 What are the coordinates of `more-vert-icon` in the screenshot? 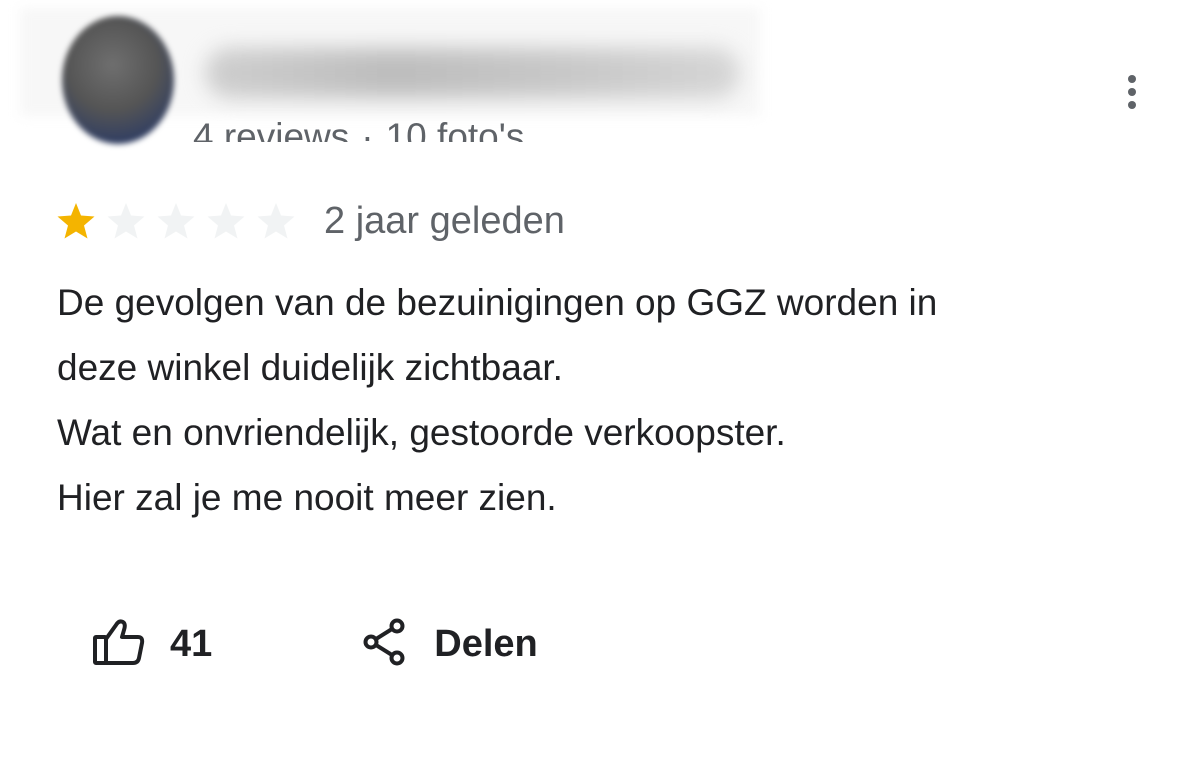 It's located at (1132, 92).